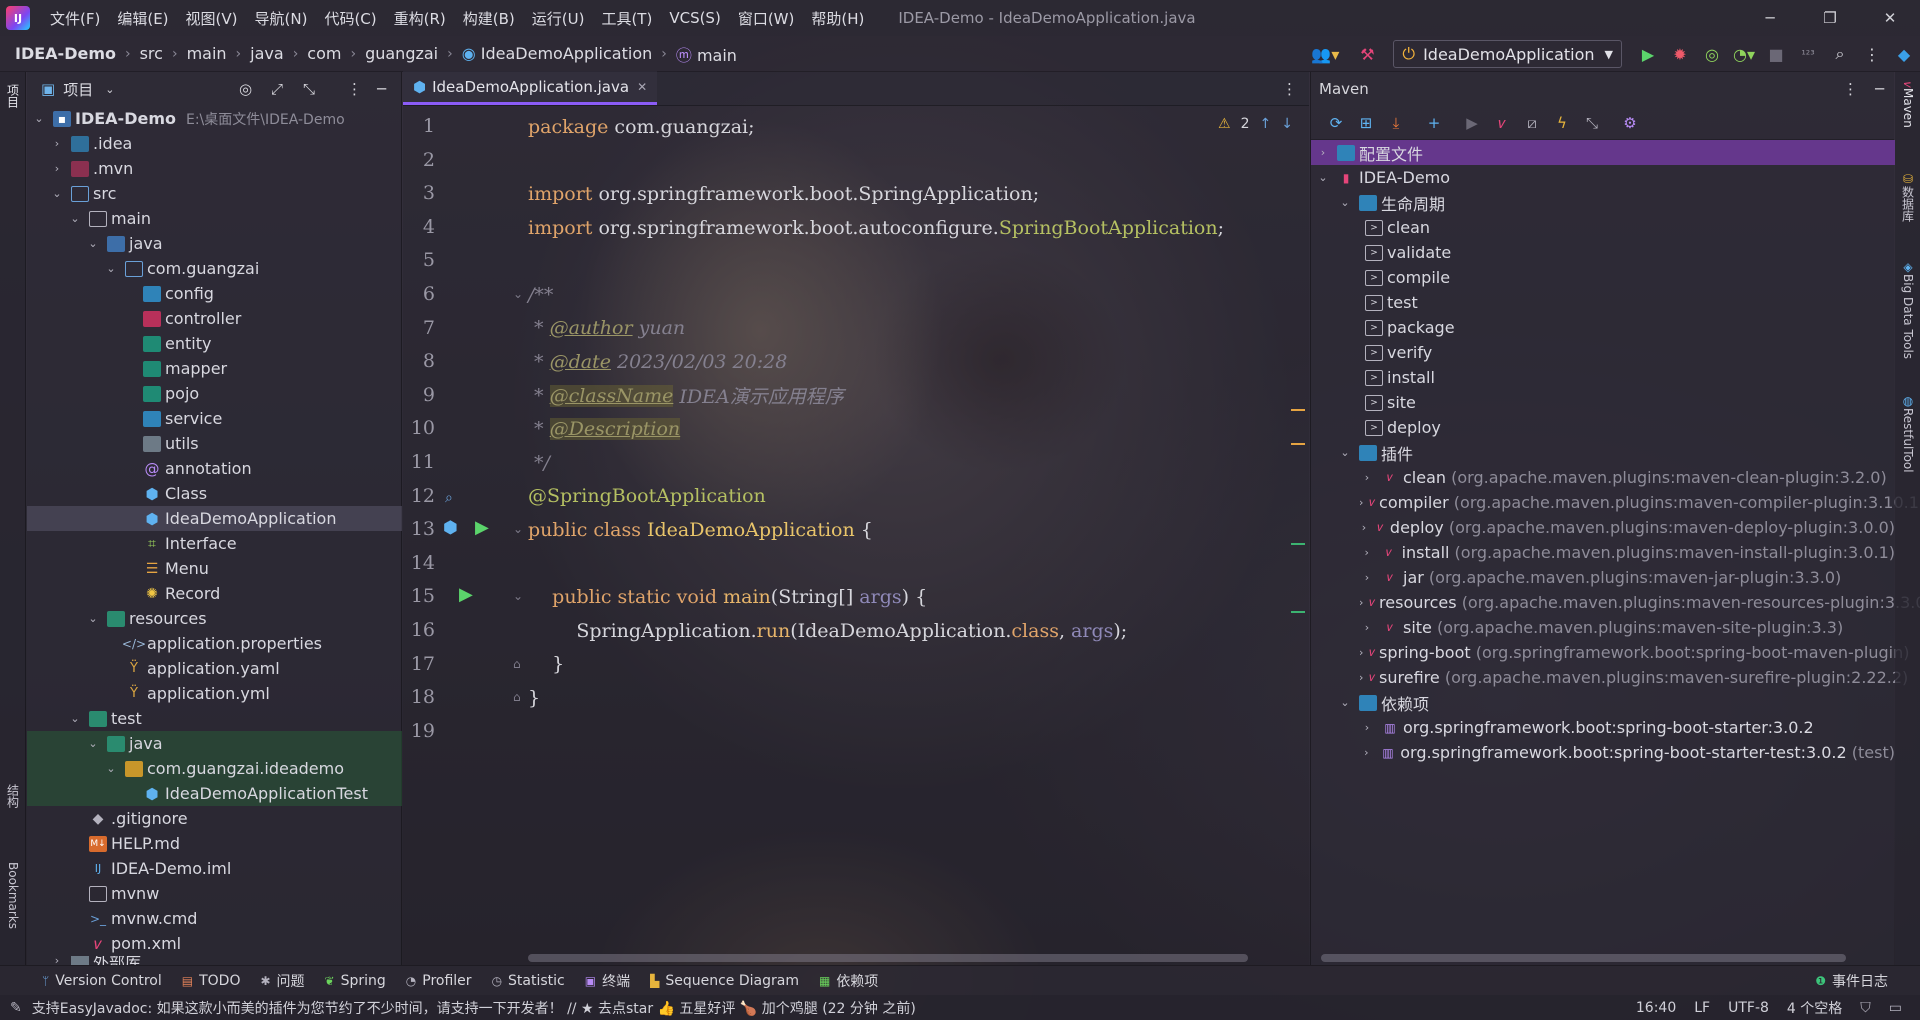 Image resolution: width=1920 pixels, height=1020 pixels. What do you see at coordinates (214, 493) in the screenshot?
I see `tree-item-class: ⬢ Class` at bounding box center [214, 493].